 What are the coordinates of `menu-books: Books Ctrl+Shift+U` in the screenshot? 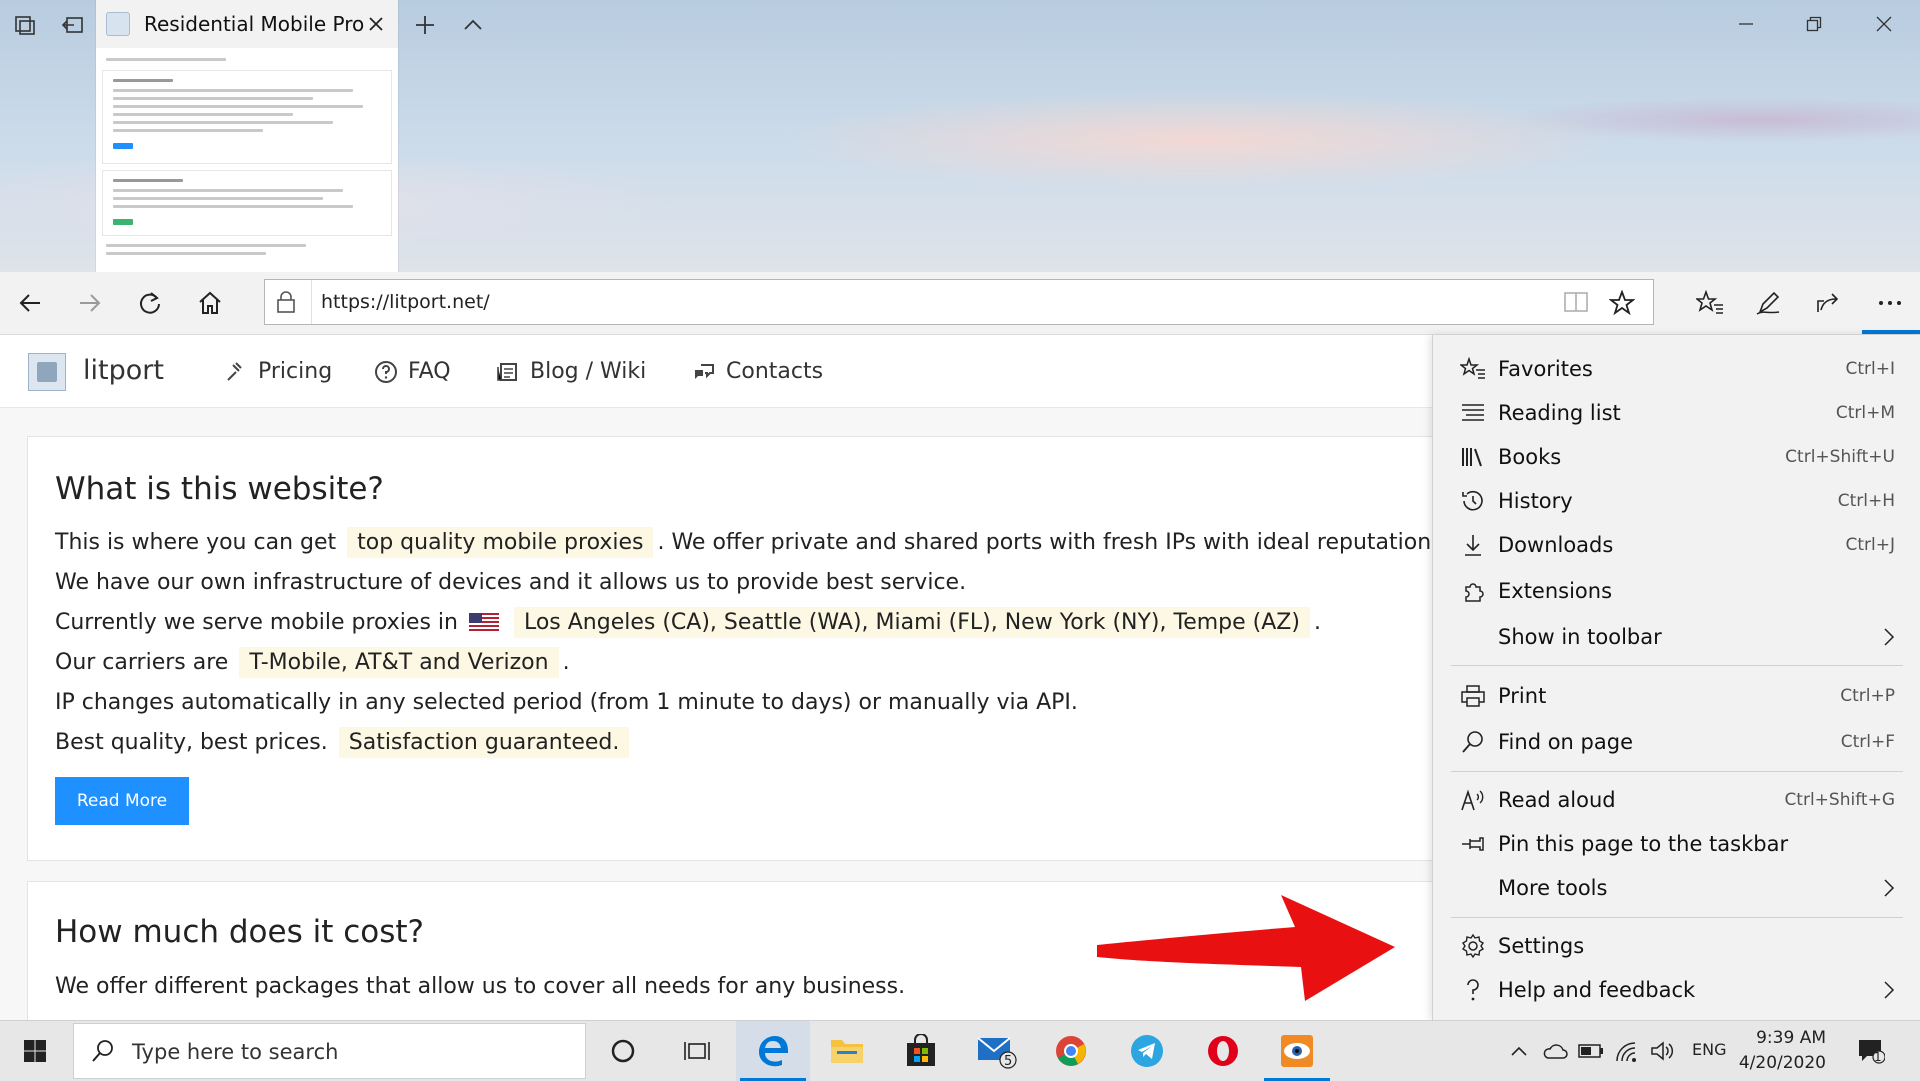 It's located at (1676, 457).